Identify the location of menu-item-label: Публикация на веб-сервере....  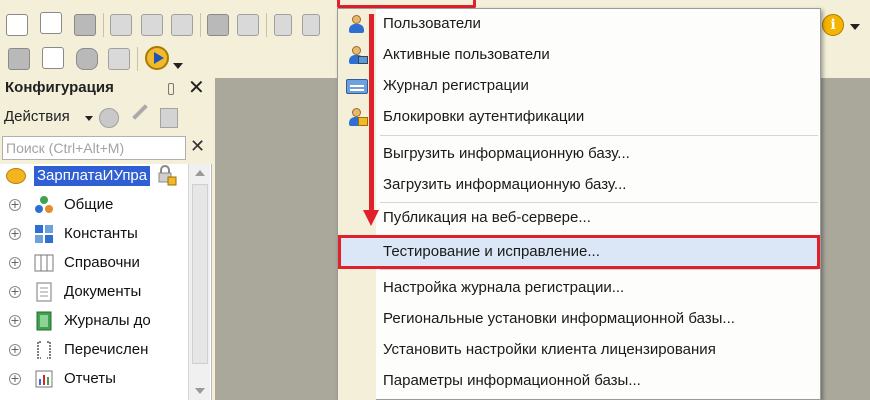
(487, 217).